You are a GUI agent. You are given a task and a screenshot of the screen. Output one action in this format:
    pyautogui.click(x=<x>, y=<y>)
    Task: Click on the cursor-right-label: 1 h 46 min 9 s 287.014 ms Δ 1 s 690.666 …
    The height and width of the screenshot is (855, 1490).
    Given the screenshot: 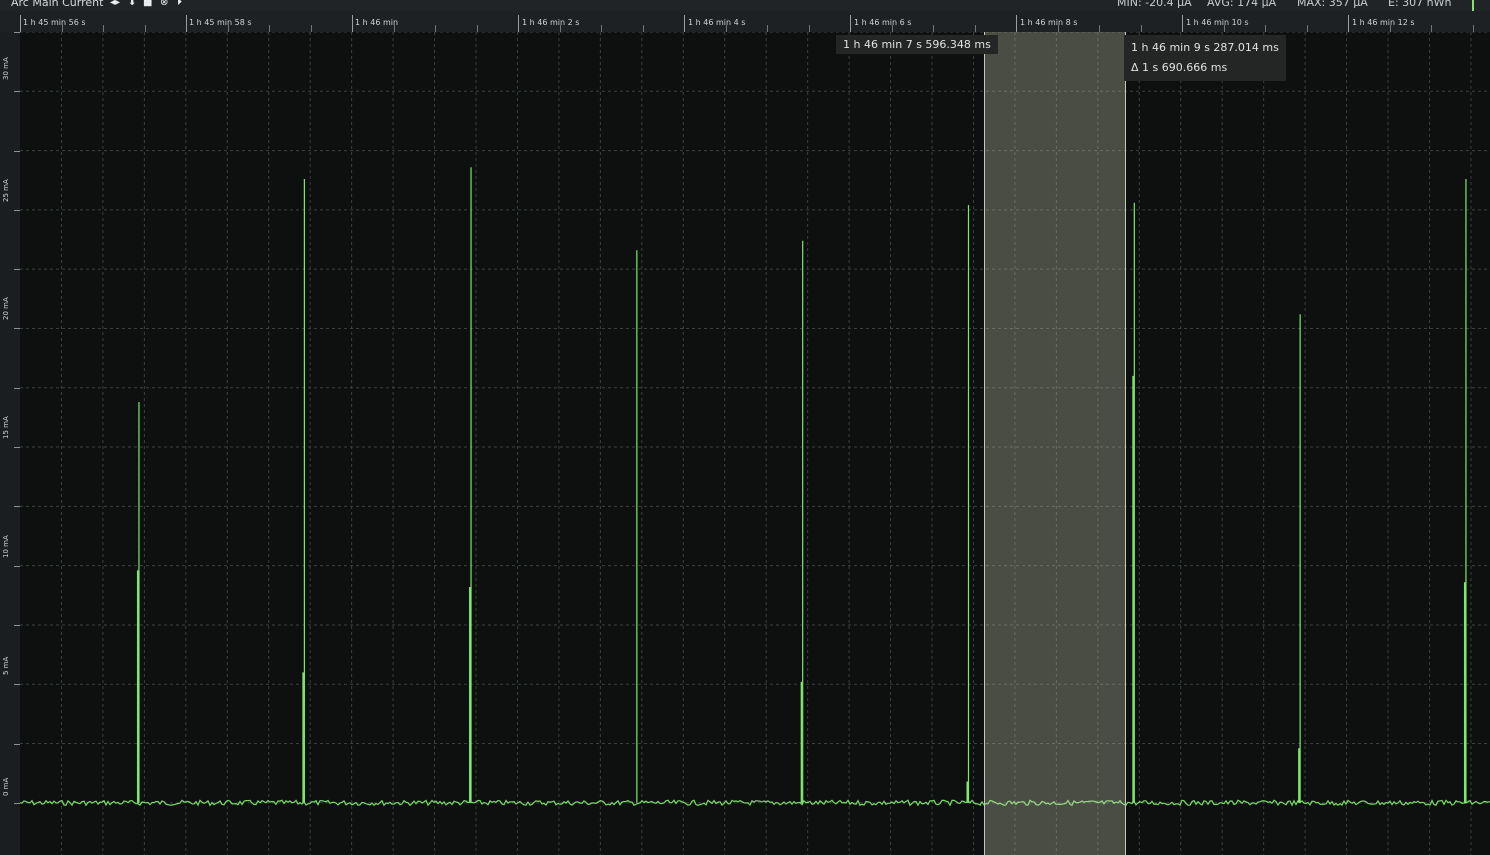 What is the action you would take?
    pyautogui.click(x=1205, y=58)
    